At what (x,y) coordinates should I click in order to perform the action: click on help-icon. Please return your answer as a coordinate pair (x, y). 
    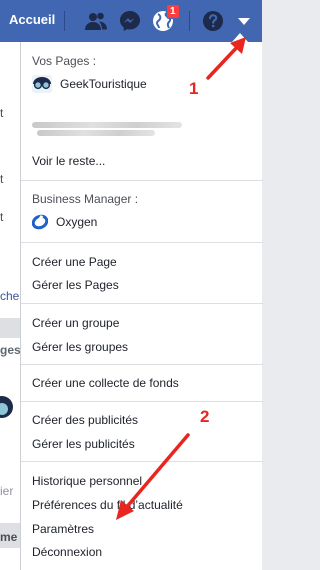
    Looking at the image, I should click on (213, 21).